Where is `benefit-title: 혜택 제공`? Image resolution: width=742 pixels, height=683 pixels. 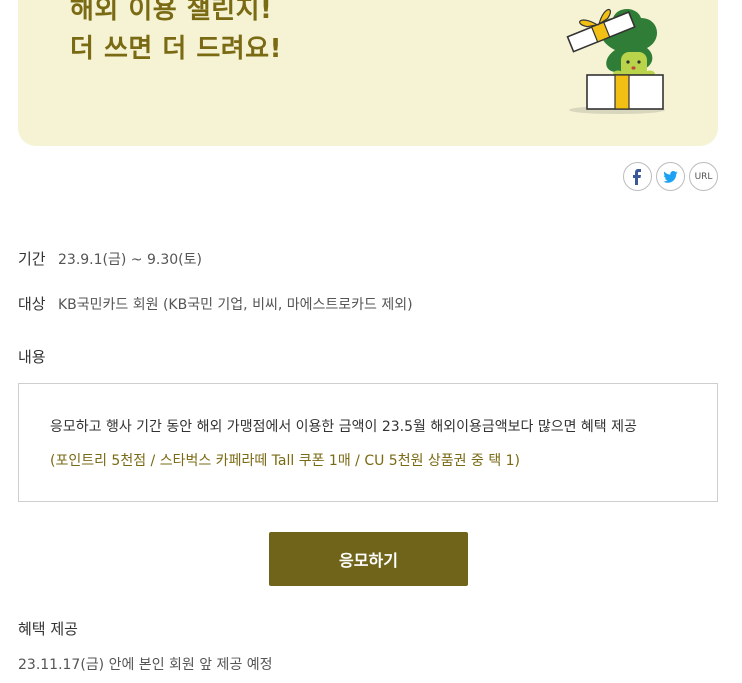 benefit-title: 혜택 제공 is located at coordinates (48, 629).